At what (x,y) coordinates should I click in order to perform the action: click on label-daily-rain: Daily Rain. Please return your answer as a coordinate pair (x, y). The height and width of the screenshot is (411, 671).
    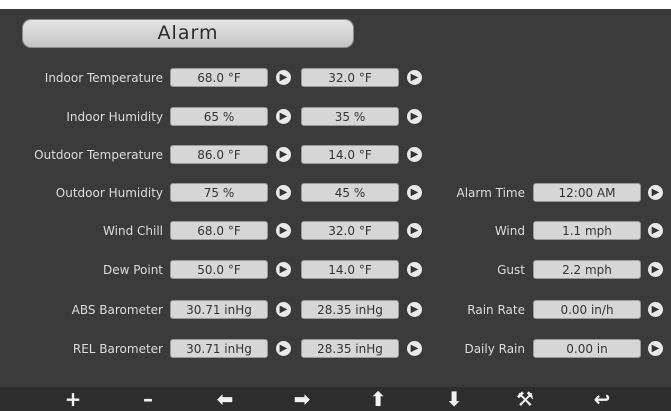
    Looking at the image, I should click on (494, 349).